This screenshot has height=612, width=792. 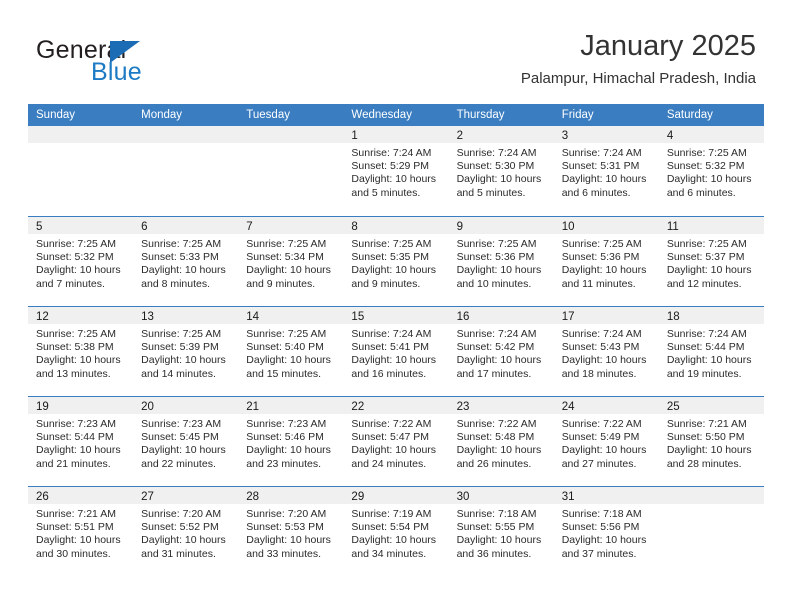 I want to click on daylight-duration-line2: and 26 minutes., so click(x=494, y=463).